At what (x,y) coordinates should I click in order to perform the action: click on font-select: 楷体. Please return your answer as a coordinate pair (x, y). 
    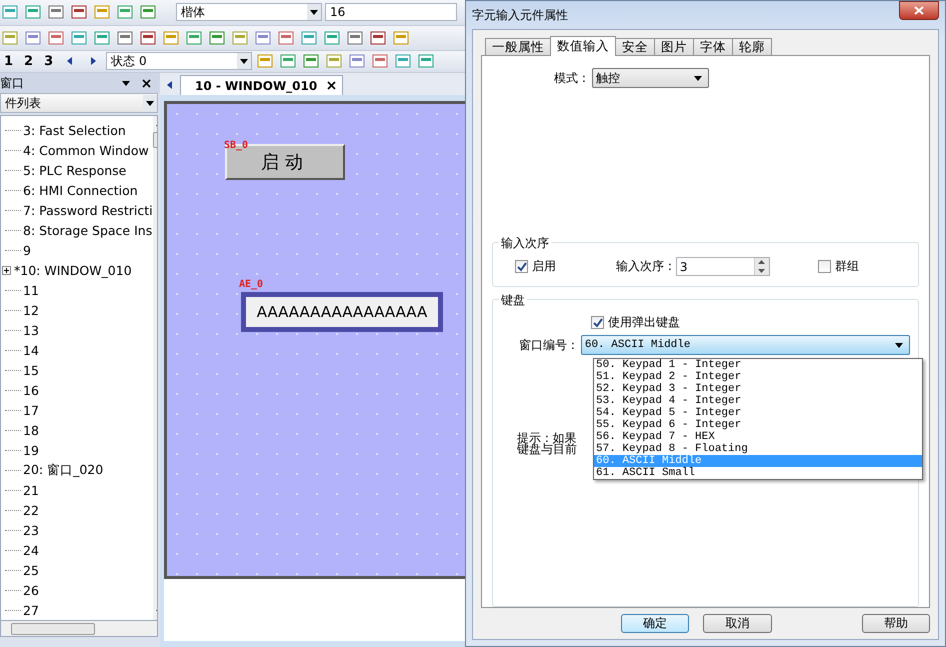
    Looking at the image, I should click on (249, 12).